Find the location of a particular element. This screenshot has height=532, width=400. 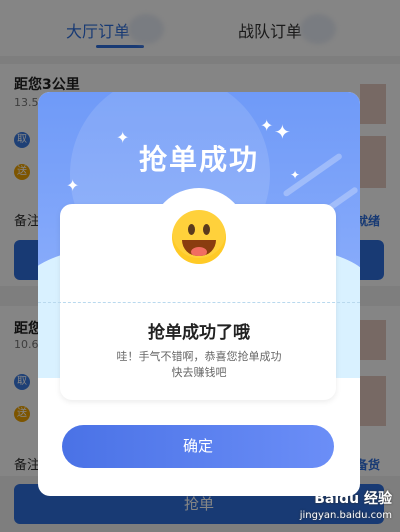

modal-title: 抢单成功 is located at coordinates (198, 159).